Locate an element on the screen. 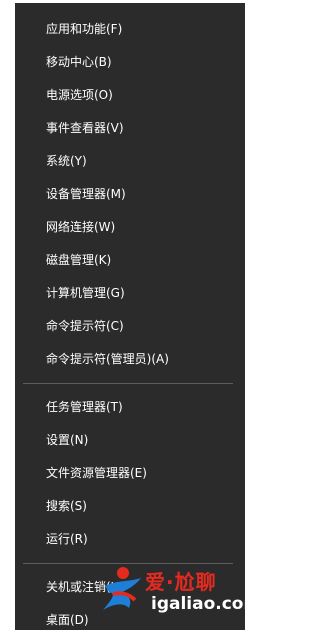 This screenshot has height=637, width=320. menu-separator is located at coordinates (128, 383).